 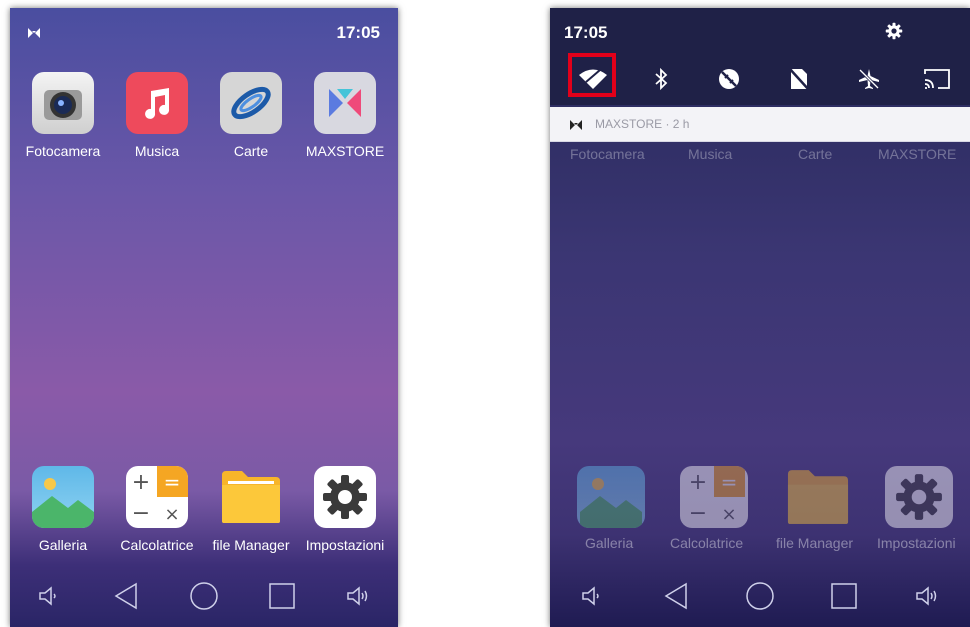 I want to click on app-calcolatrice: + = − × Calcolatrice, so click(x=157, y=509).